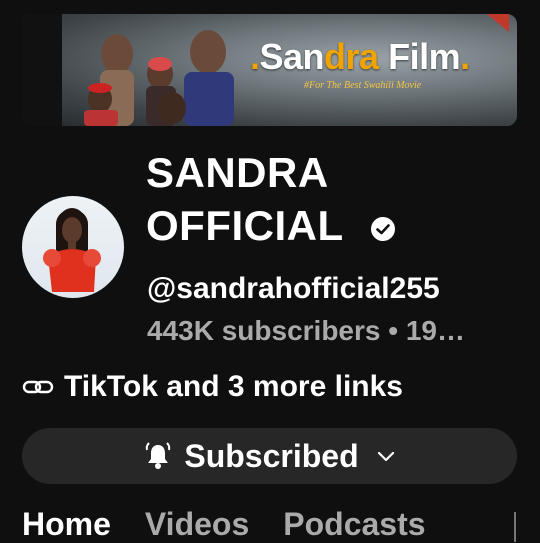 The image size is (540, 543). Describe the element at coordinates (38, 387) in the screenshot. I see `link-icon` at that location.